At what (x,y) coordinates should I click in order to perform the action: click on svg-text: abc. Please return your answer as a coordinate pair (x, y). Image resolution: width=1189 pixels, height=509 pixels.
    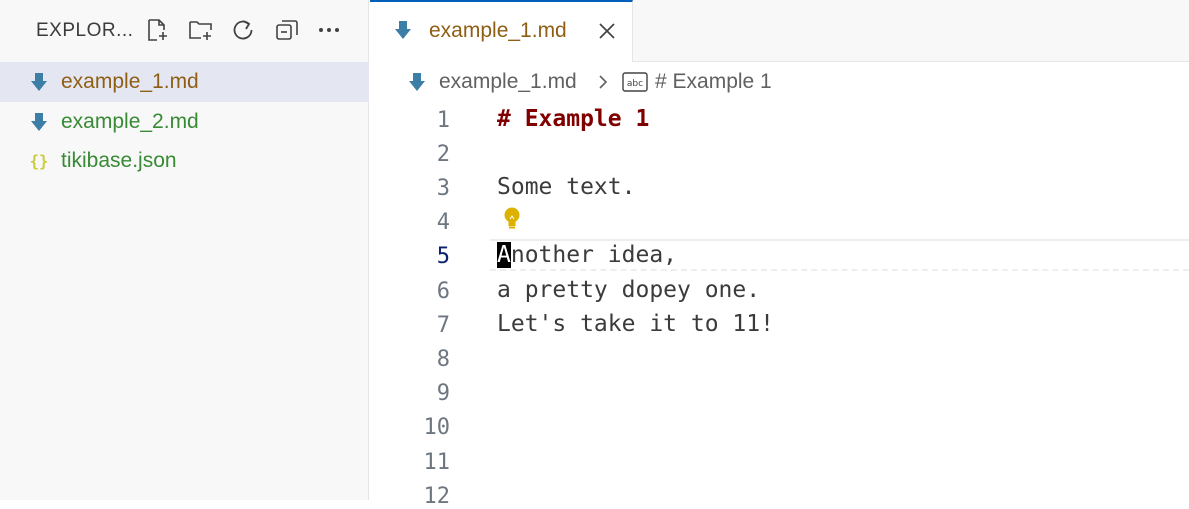
    Looking at the image, I should click on (635, 84).